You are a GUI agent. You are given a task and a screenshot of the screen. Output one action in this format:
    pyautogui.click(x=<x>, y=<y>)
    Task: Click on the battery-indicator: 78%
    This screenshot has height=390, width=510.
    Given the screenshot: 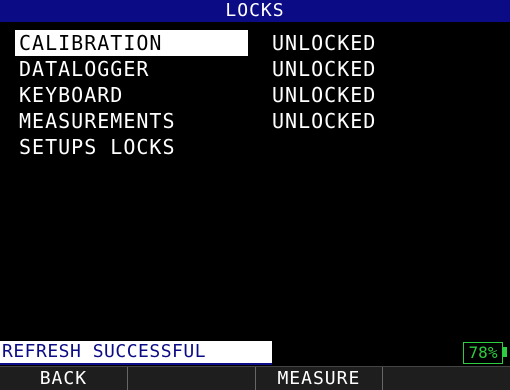 What is the action you would take?
    pyautogui.click(x=483, y=353)
    